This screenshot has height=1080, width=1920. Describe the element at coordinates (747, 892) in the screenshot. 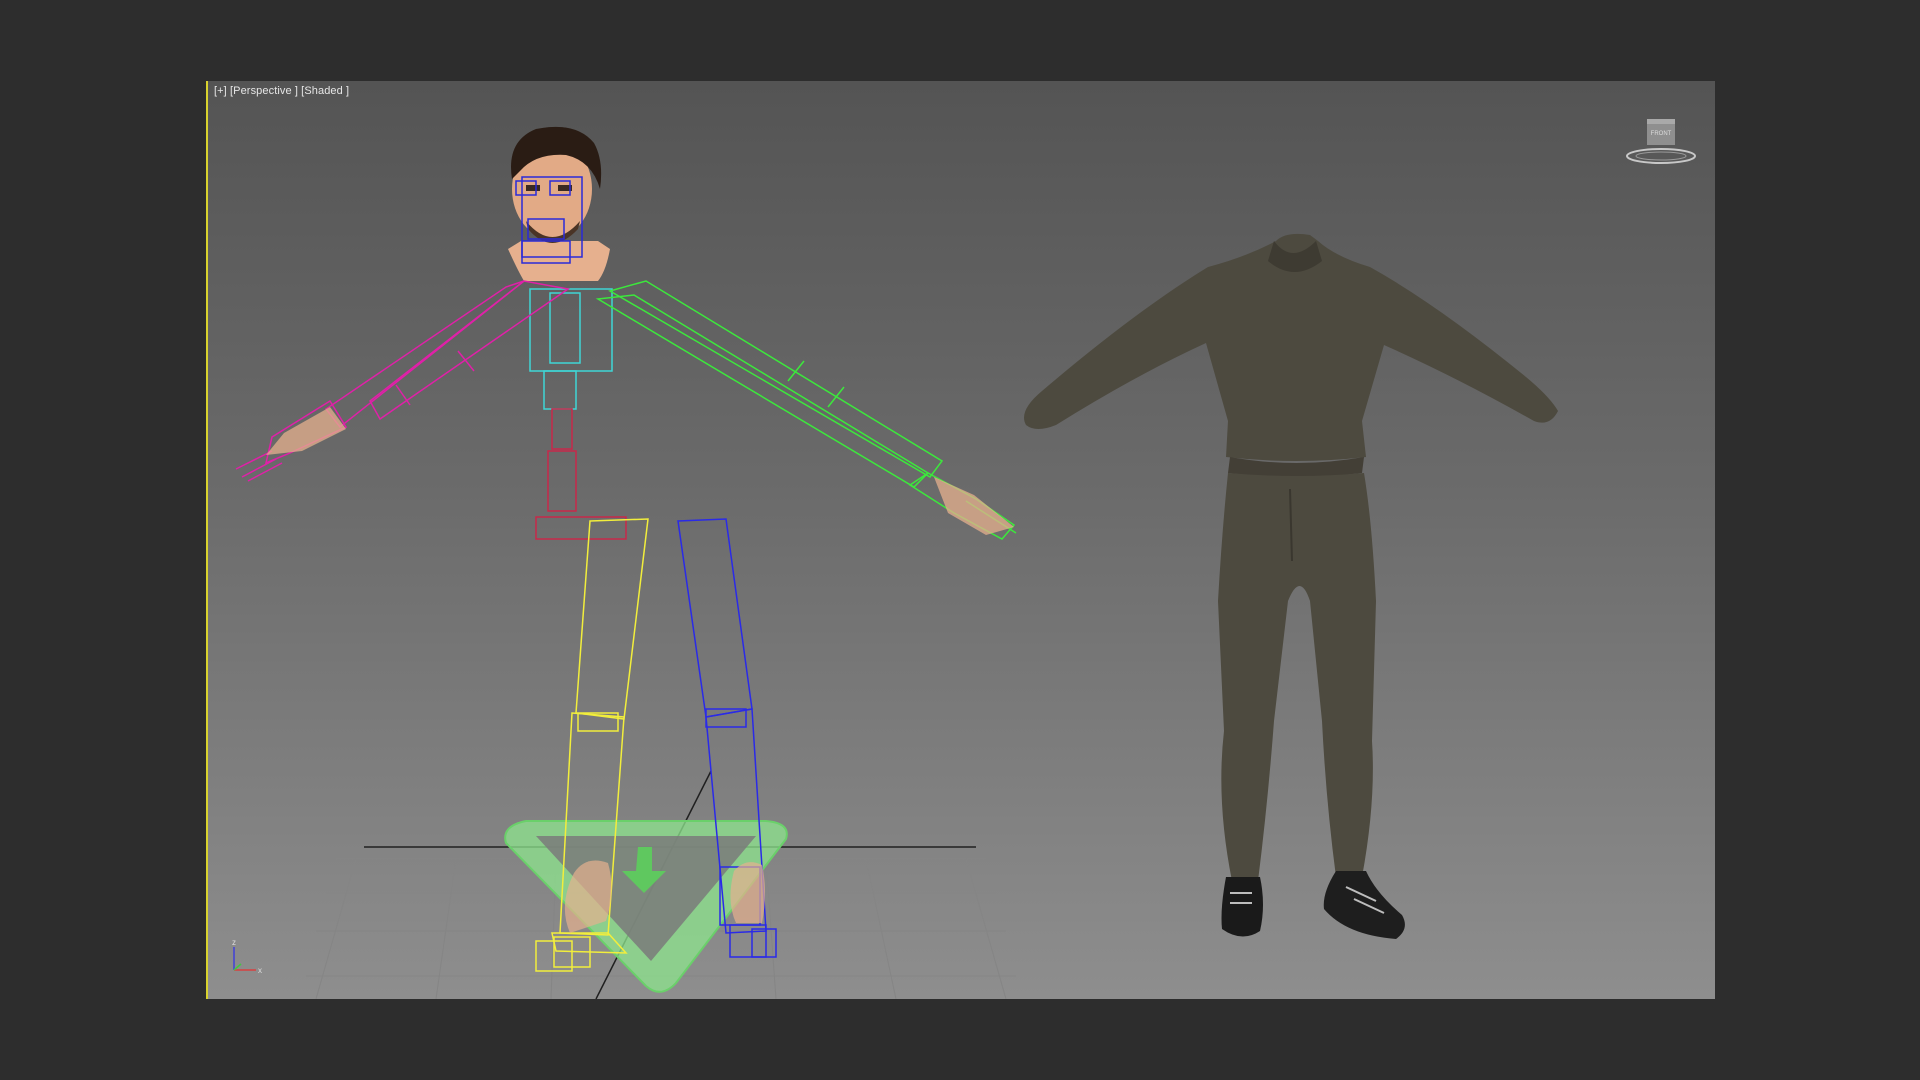

I see `right-foot` at that location.